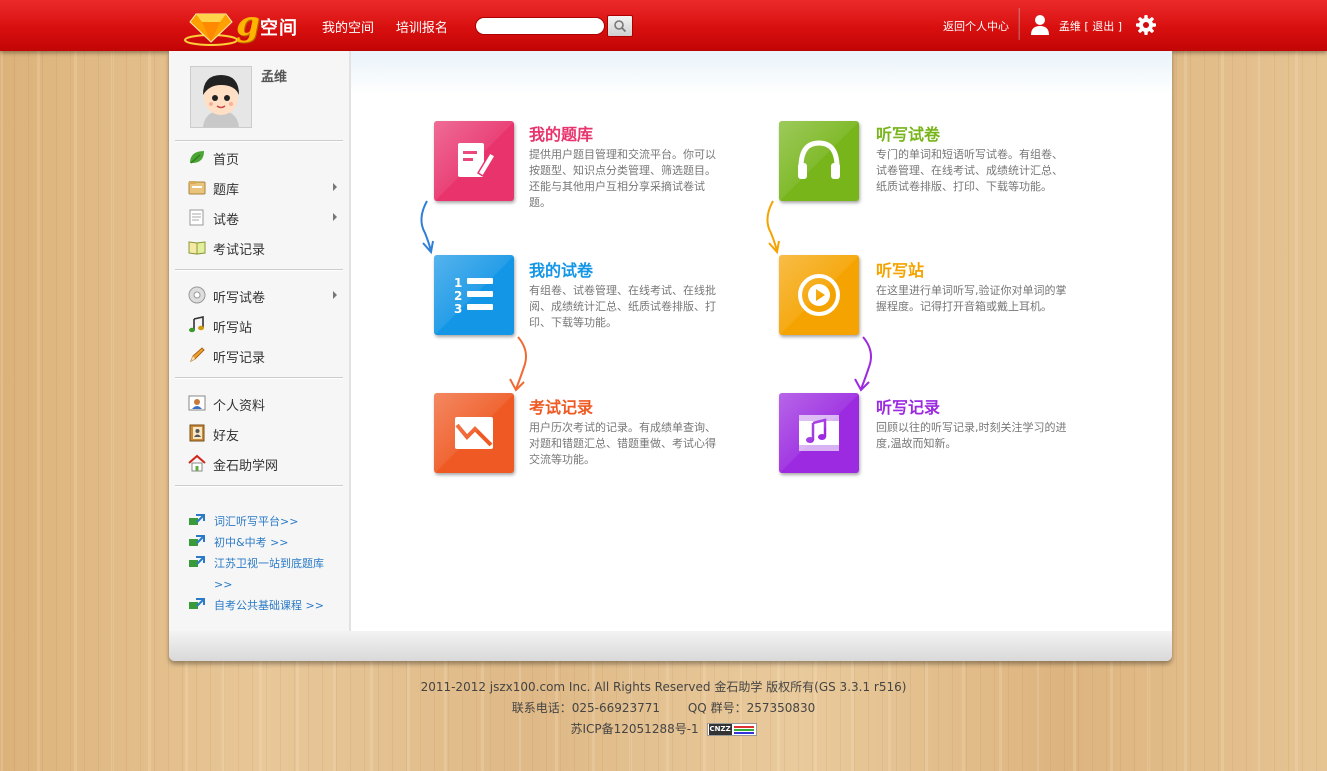  What do you see at coordinates (908, 133) in the screenshot?
I see `card-title: 听写试卷` at bounding box center [908, 133].